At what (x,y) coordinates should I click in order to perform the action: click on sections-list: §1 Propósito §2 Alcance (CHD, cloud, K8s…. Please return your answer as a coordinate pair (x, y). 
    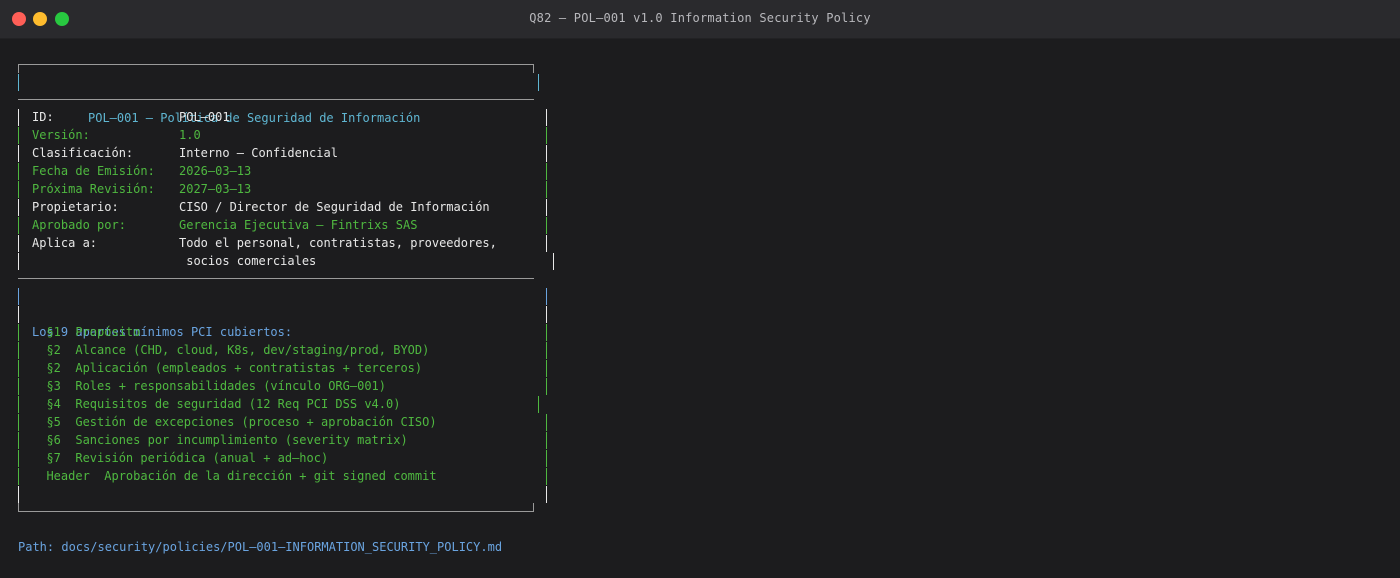
    Looking at the image, I should click on (282, 404).